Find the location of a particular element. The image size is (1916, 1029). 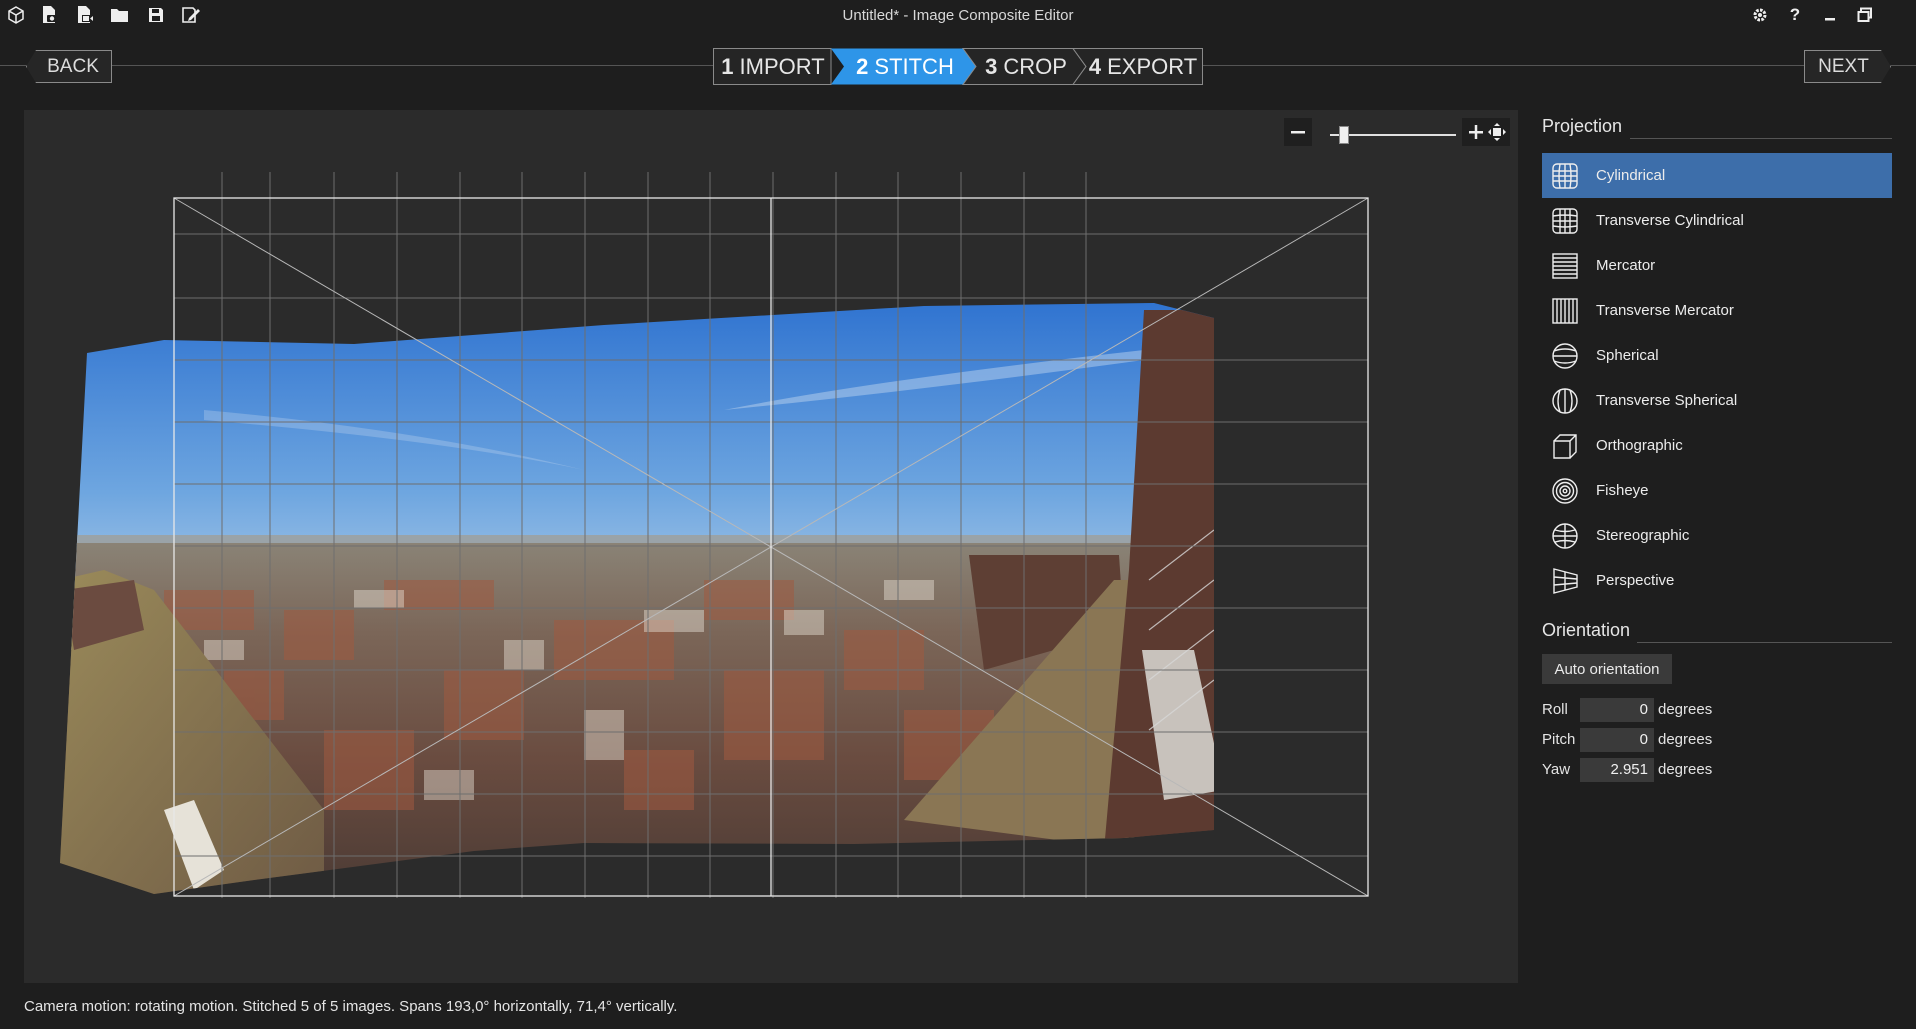

projection-heading-text: Projection is located at coordinates (1582, 126).